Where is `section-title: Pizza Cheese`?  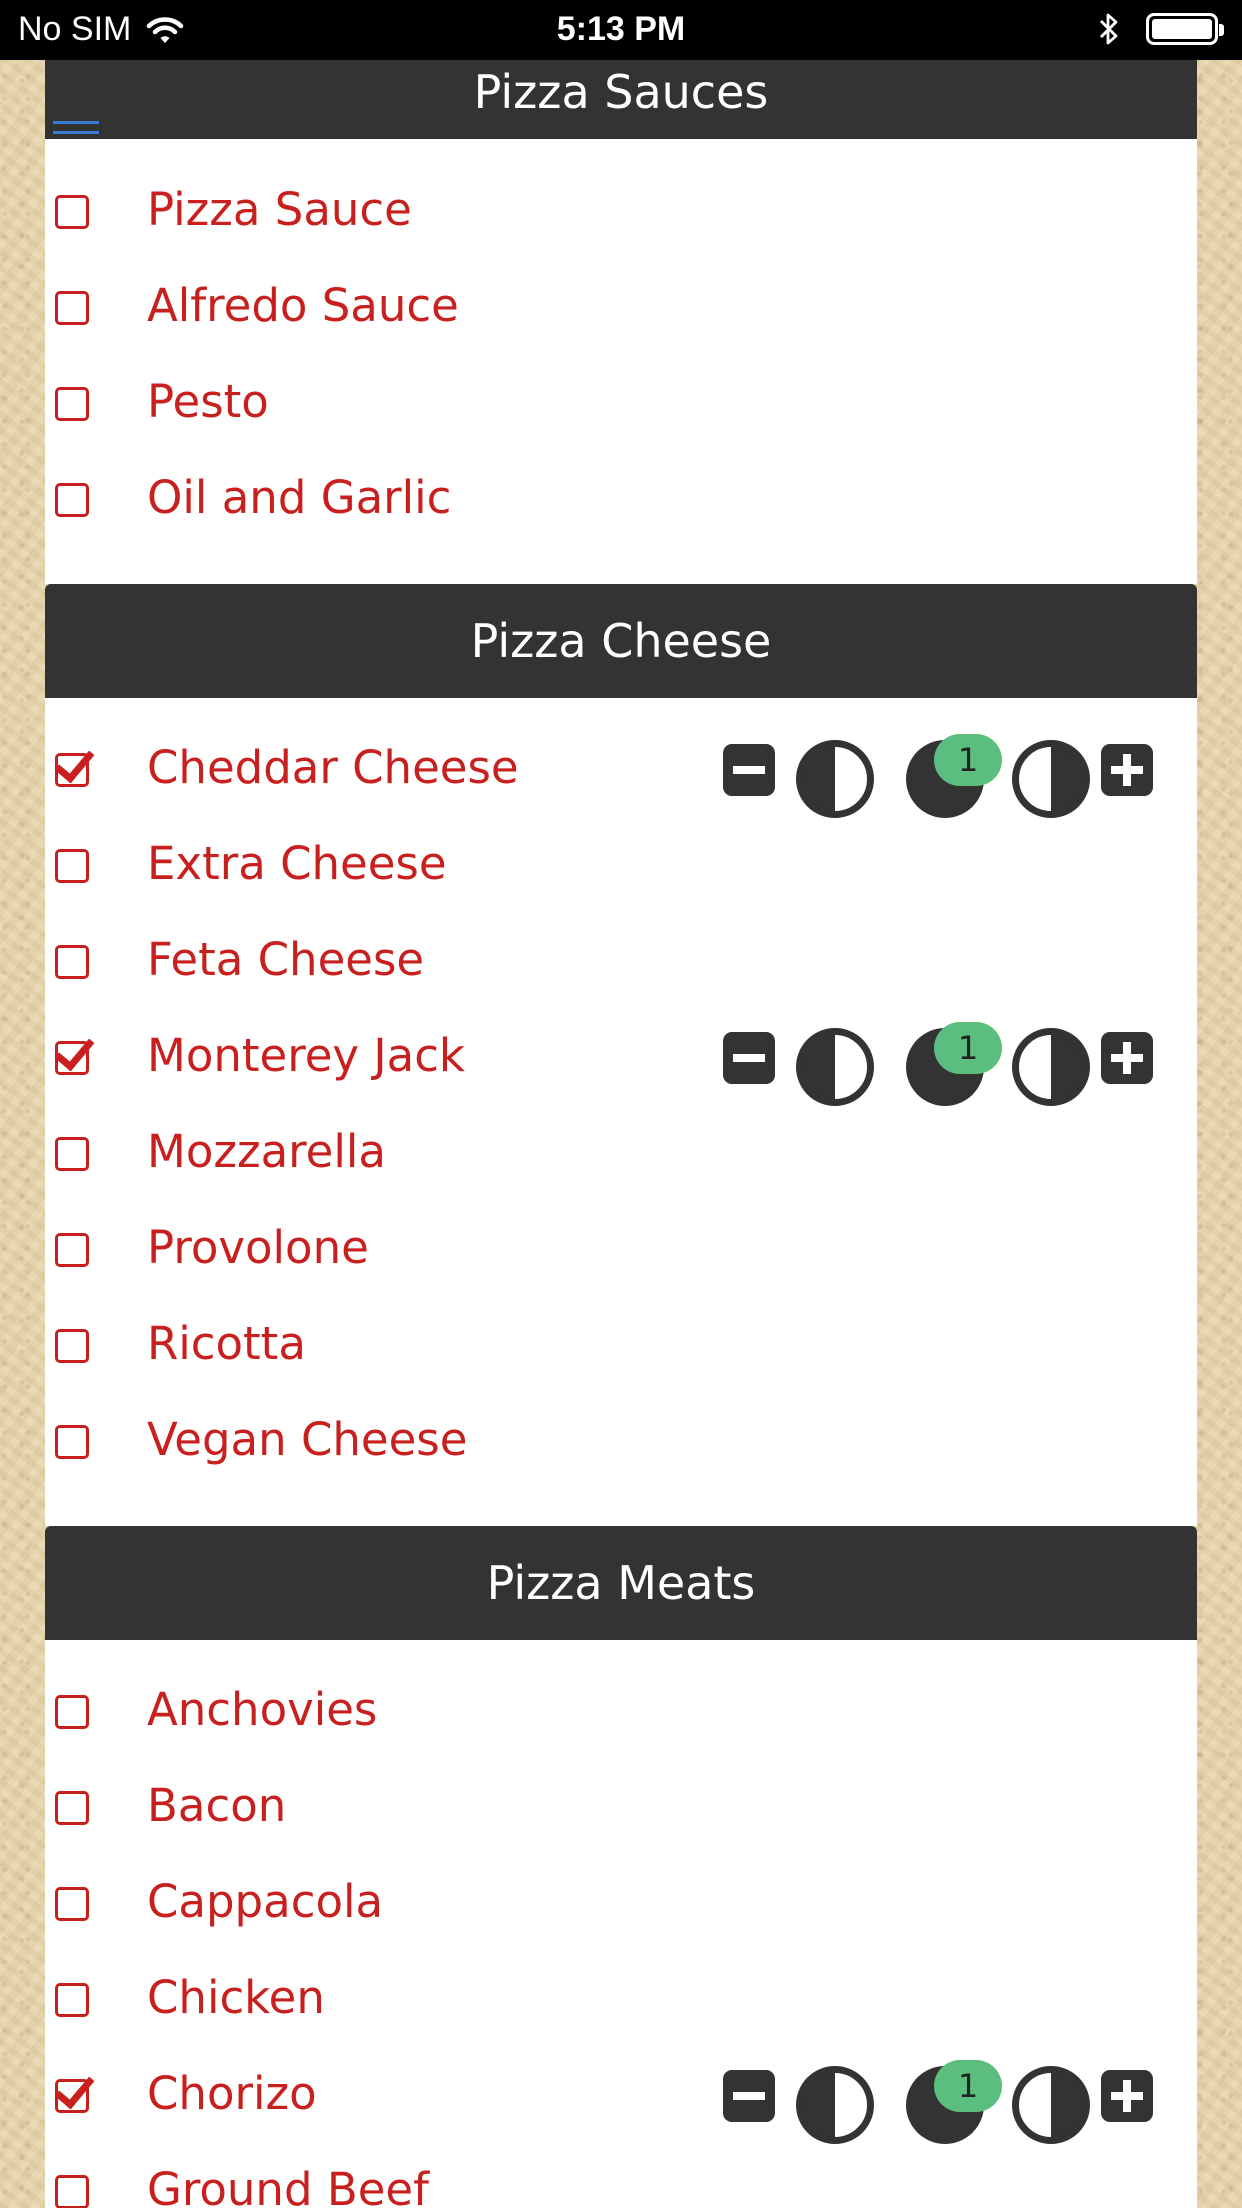 section-title: Pizza Cheese is located at coordinates (621, 641).